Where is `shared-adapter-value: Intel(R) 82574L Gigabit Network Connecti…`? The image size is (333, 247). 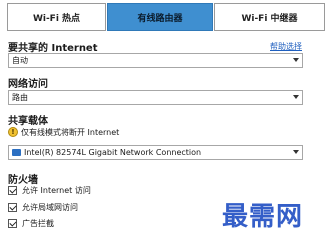 shared-adapter-value: Intel(R) 82574L Gigabit Network Connecti… is located at coordinates (113, 152).